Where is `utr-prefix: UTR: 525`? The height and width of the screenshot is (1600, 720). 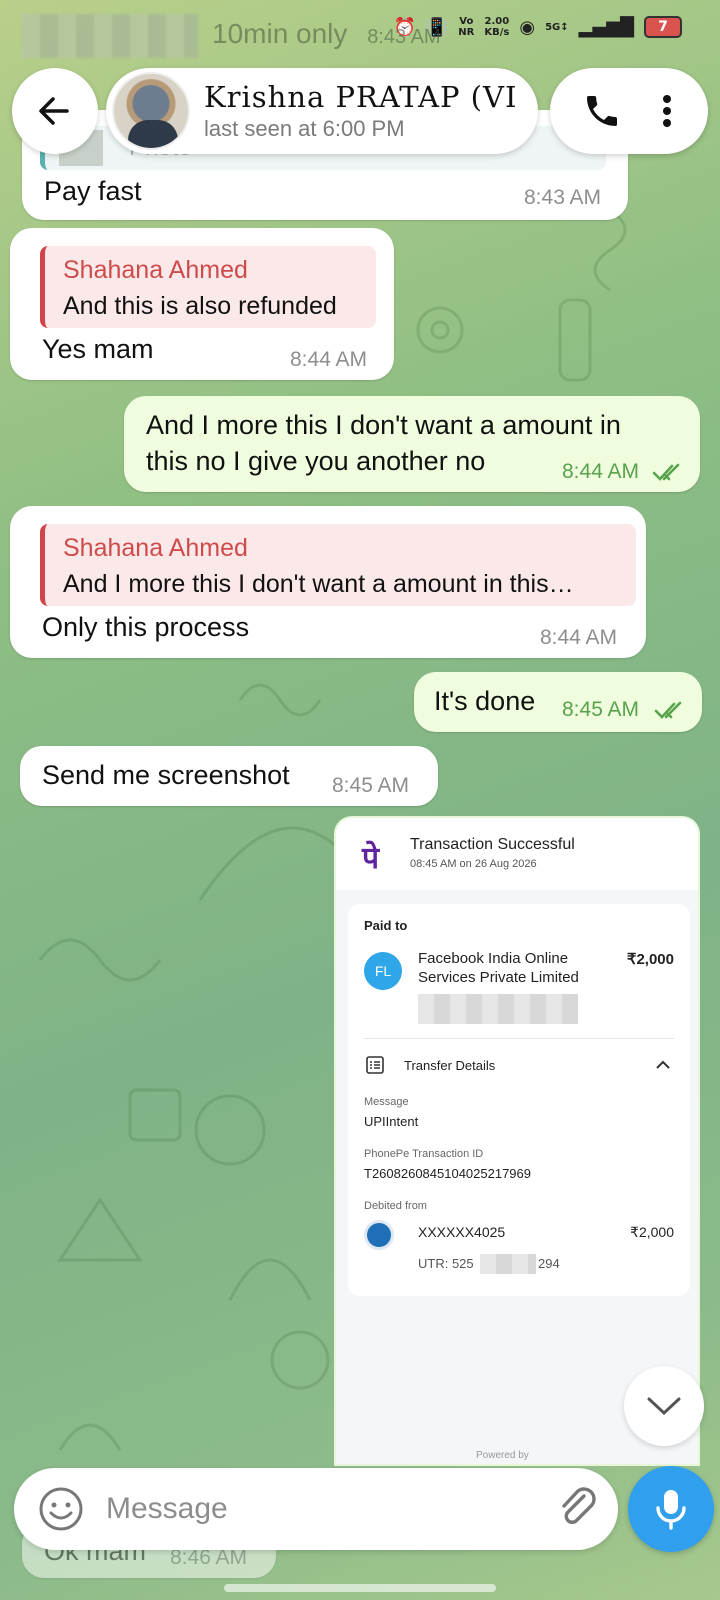 utr-prefix: UTR: 525 is located at coordinates (446, 1263).